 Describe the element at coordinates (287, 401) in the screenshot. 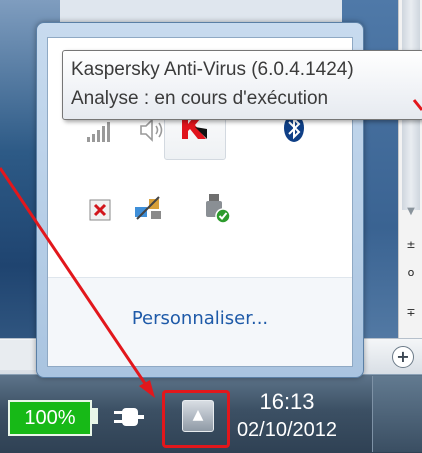

I see `clock-time: 16:13` at that location.